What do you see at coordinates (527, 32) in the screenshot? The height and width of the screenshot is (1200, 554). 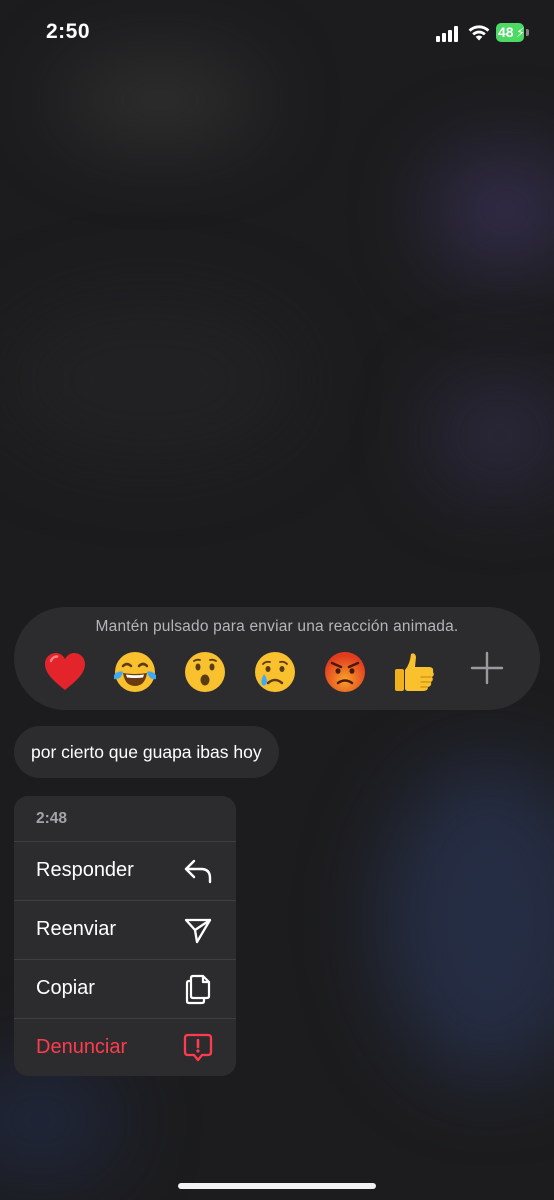 I see `battery-cap` at bounding box center [527, 32].